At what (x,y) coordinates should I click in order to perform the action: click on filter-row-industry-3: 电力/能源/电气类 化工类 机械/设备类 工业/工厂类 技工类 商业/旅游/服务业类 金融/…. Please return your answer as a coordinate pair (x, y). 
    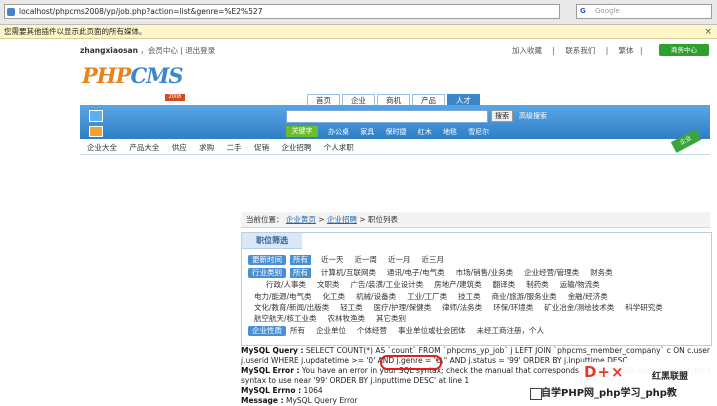
    Looking at the image, I should click on (436, 297).